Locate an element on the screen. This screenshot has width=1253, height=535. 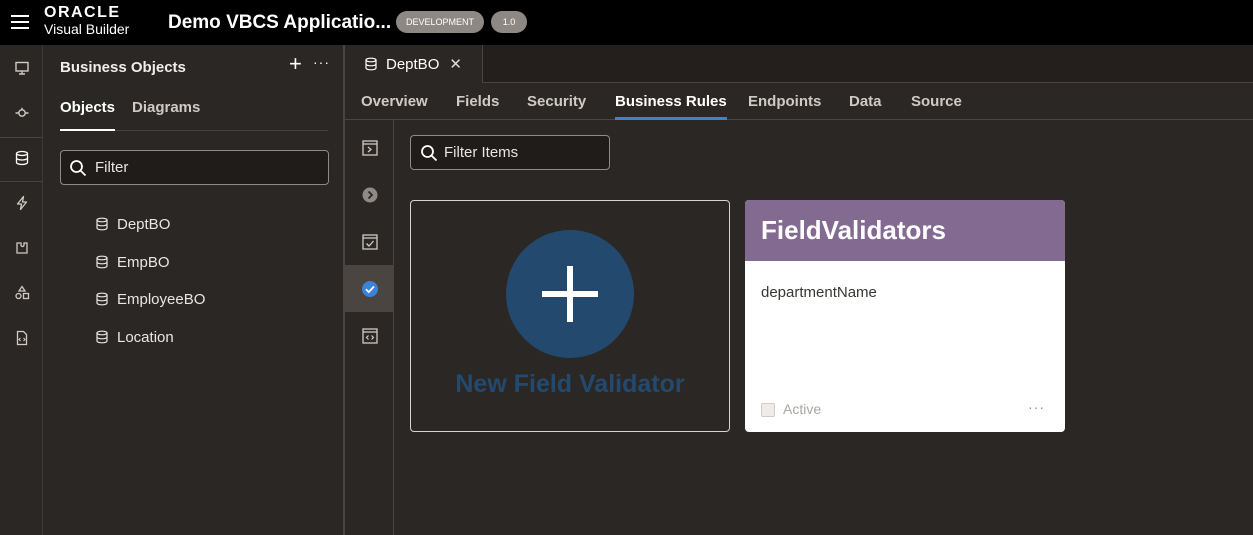
panel-tabs: Objects Diagrams is located at coordinates (194, 115).